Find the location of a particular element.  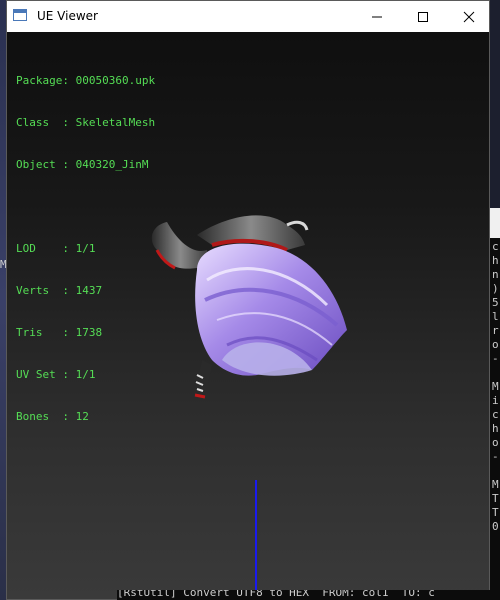

console-line: r is located at coordinates (495, 330).